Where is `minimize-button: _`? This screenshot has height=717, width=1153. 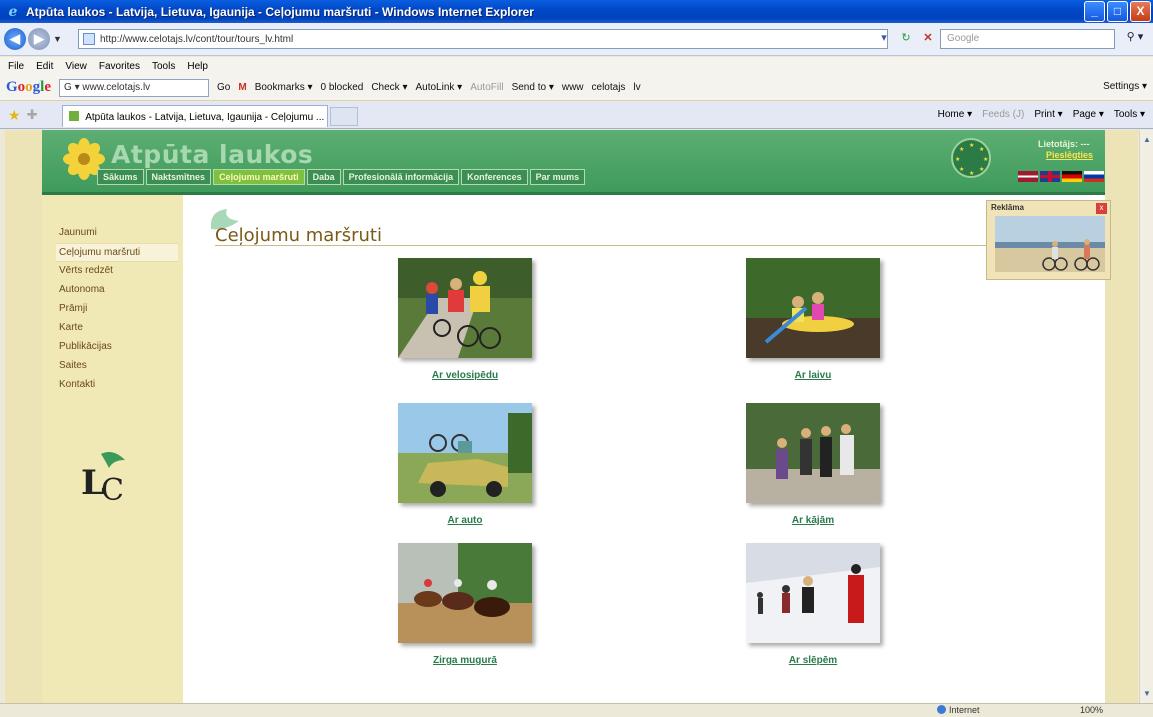 minimize-button: _ is located at coordinates (1094, 11).